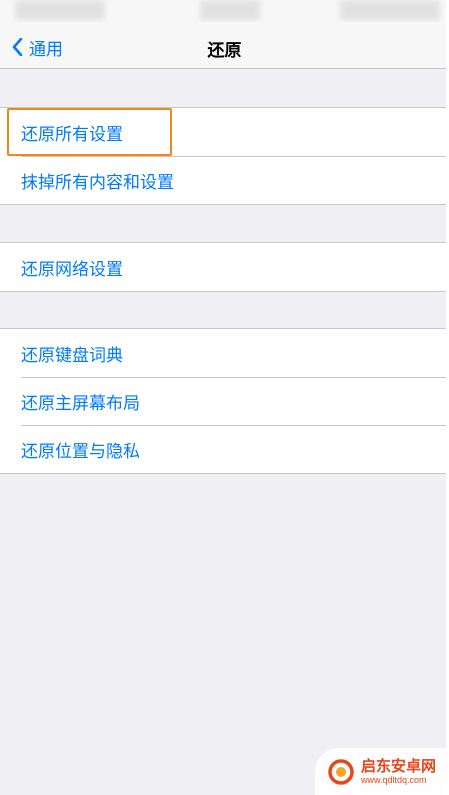  I want to click on reset-keyboard-dictionary-cell: 还原键盘词典, so click(223, 353).